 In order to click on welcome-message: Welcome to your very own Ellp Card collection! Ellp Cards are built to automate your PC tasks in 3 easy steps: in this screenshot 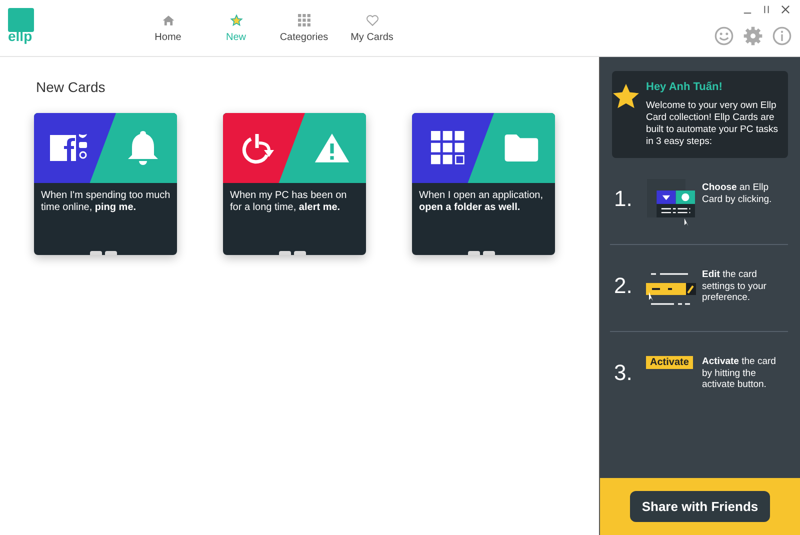, I will do `click(713, 124)`.